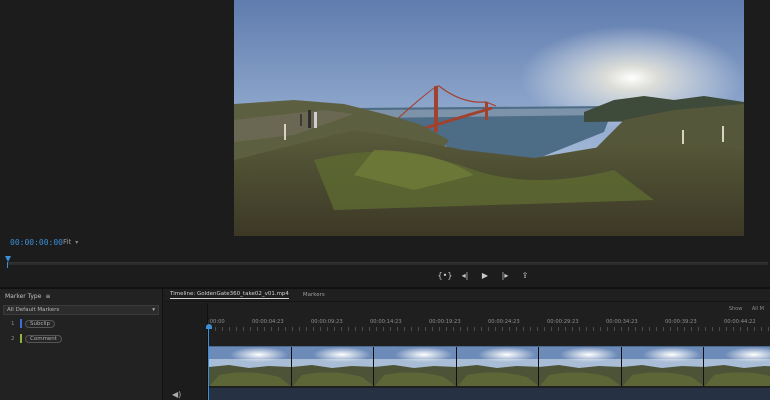 This screenshot has width=770, height=400. I want to click on timeline-playhead-handle, so click(209, 326).